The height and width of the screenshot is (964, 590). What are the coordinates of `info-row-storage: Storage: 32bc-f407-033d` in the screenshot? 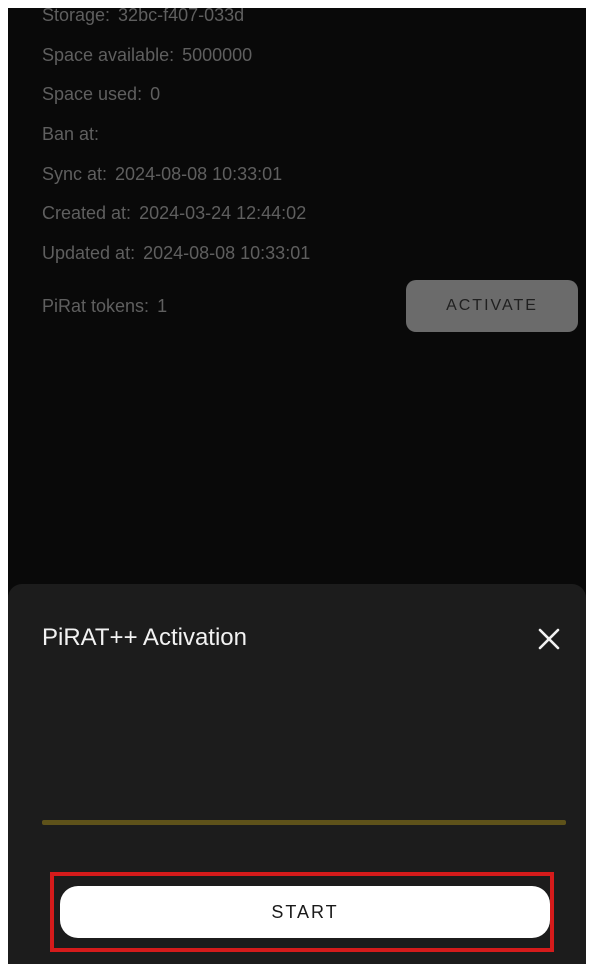 It's located at (312, 22).